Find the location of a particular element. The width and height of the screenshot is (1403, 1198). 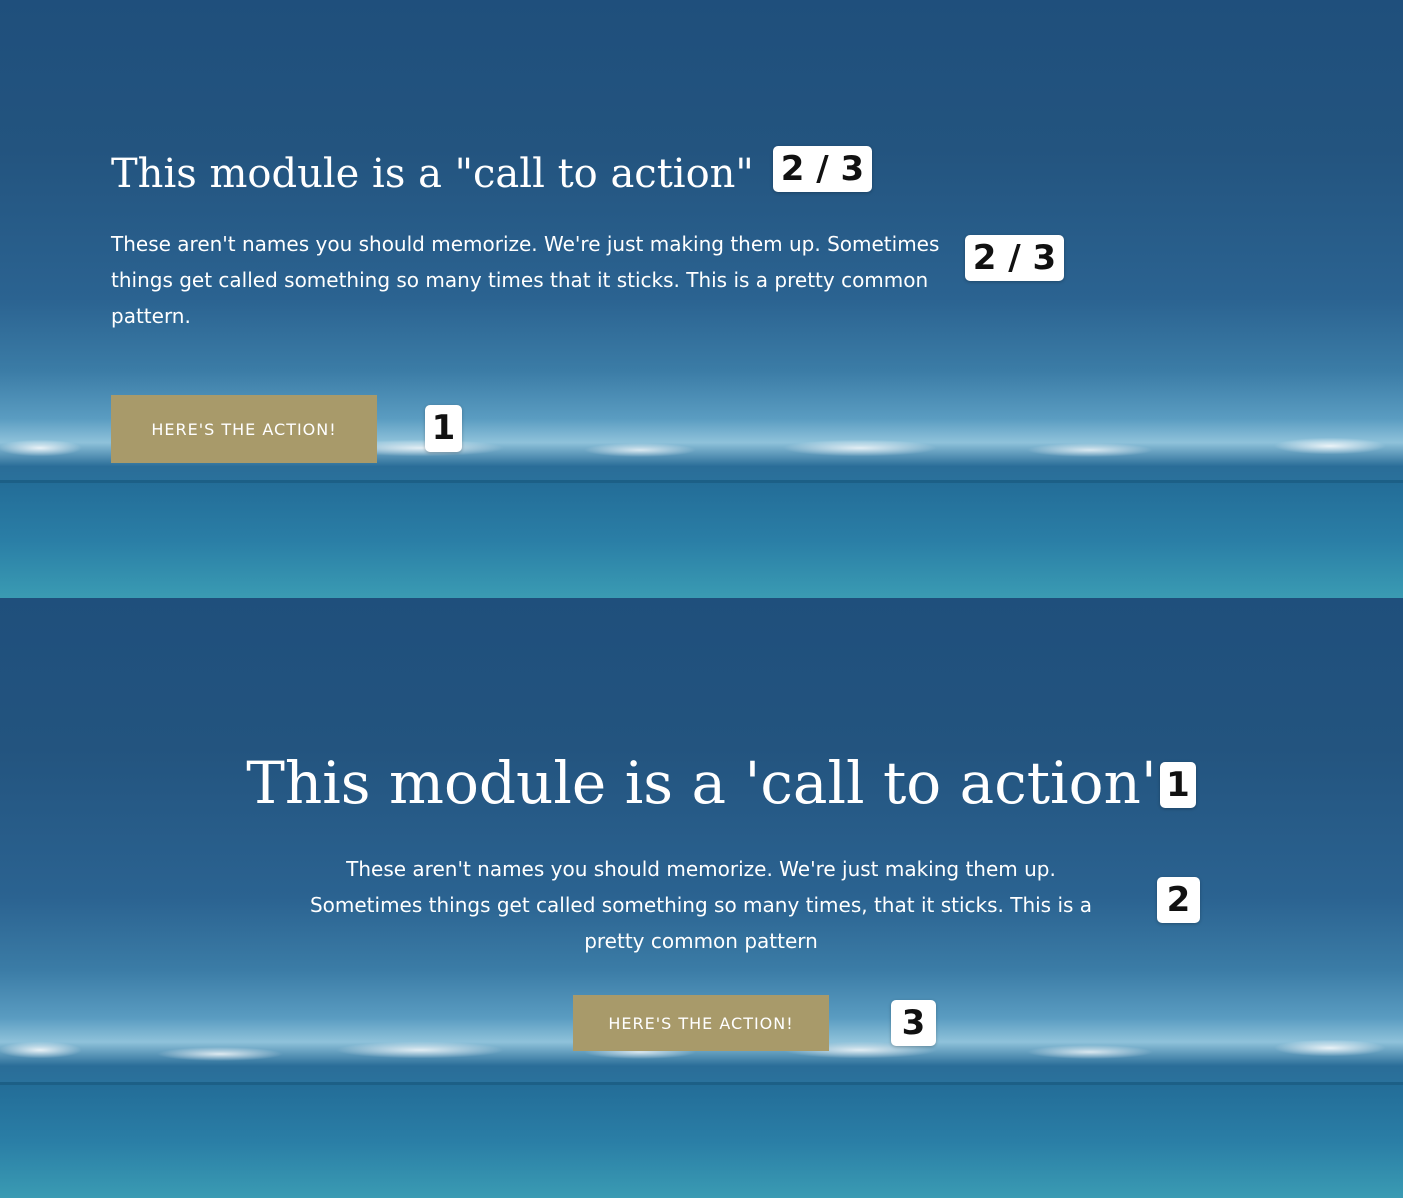

priority-badge-button: 3 is located at coordinates (913, 1023).